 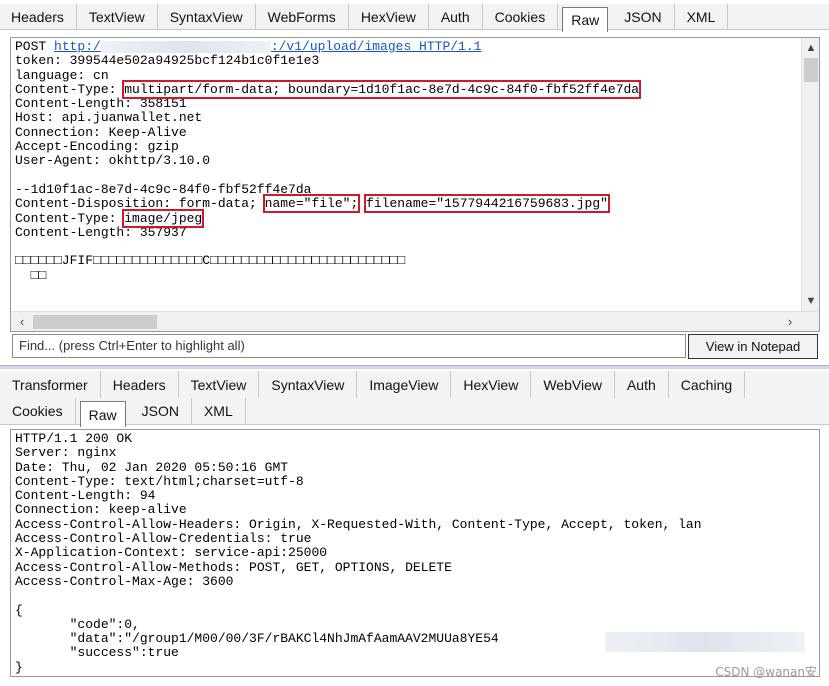 What do you see at coordinates (790, 321) in the screenshot?
I see `scroll-right-icon: ›` at bounding box center [790, 321].